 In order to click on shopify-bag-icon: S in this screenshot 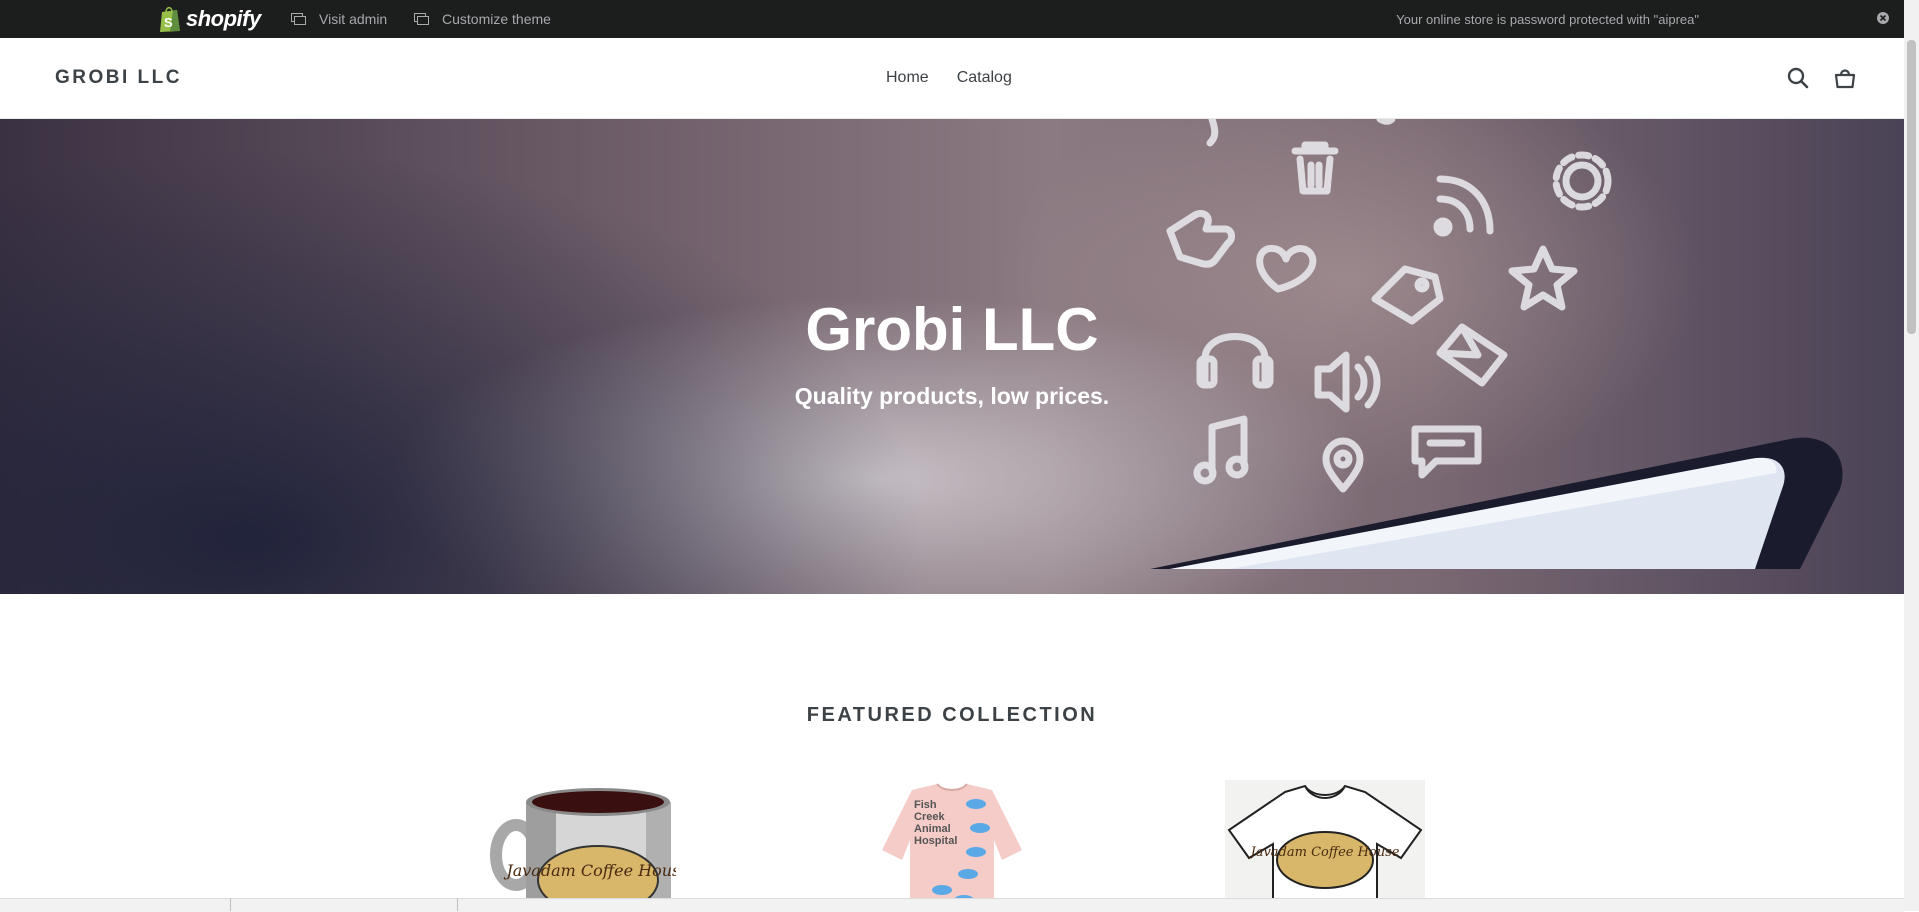, I will do `click(170, 19)`.